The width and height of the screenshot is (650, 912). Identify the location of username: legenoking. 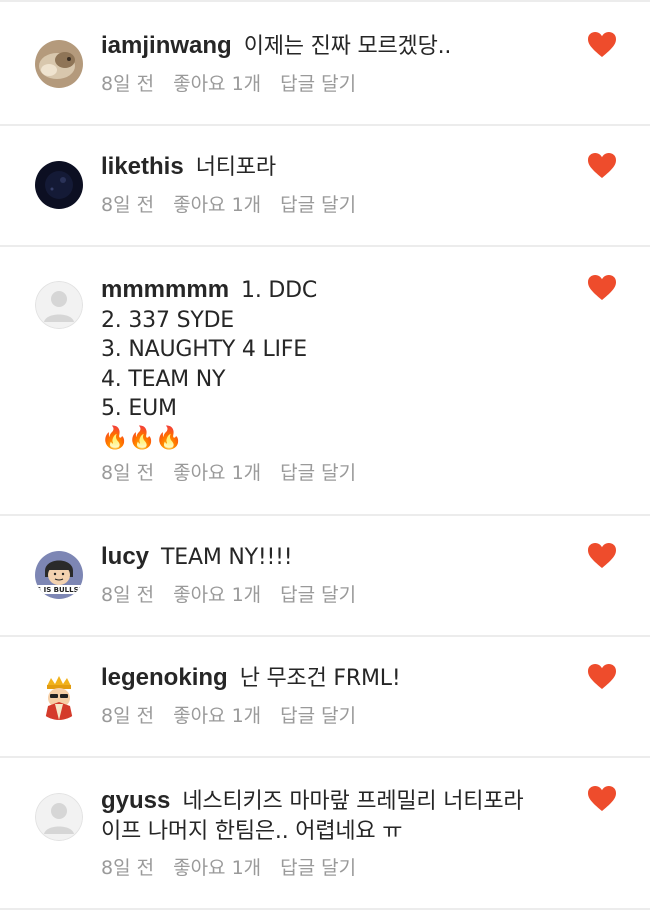
(164, 677).